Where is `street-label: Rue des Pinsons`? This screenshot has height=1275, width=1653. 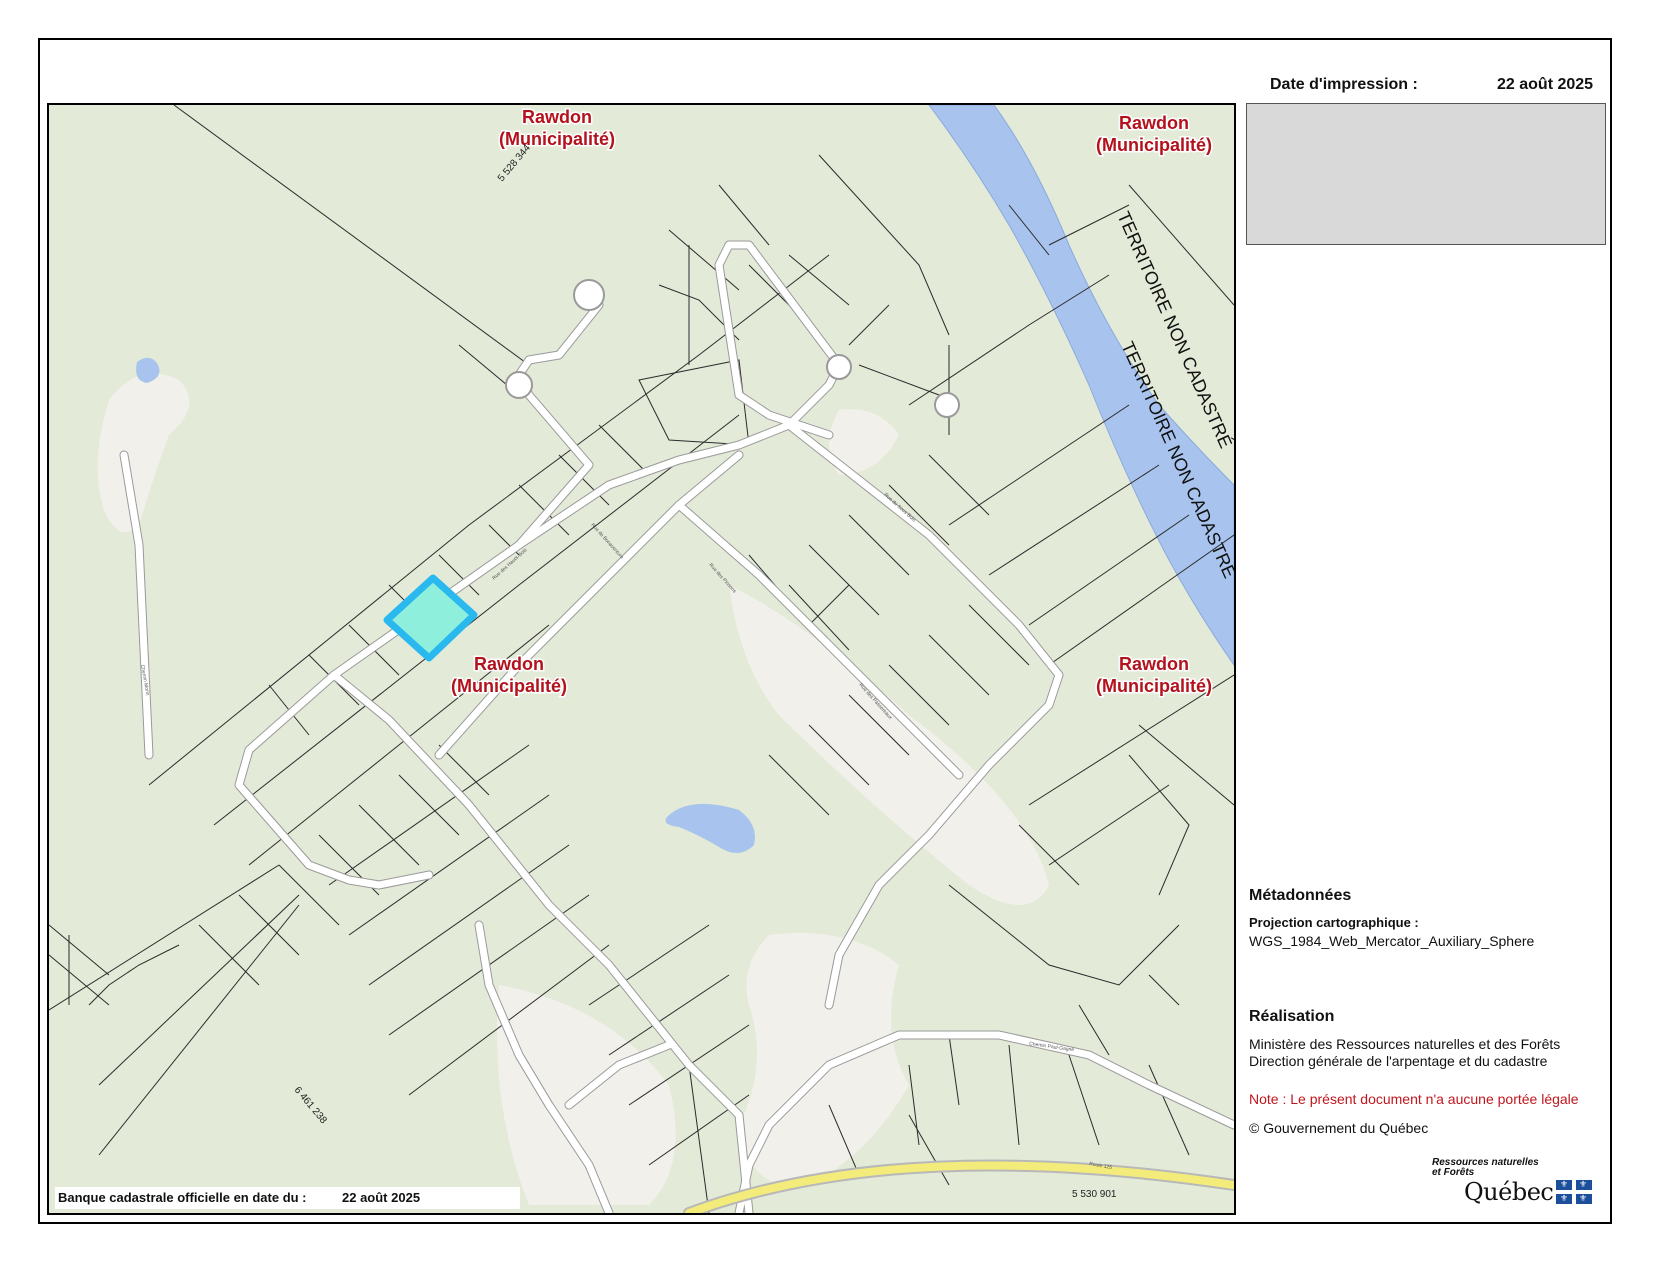
street-label: Rue des Pinsons is located at coordinates (723, 578).